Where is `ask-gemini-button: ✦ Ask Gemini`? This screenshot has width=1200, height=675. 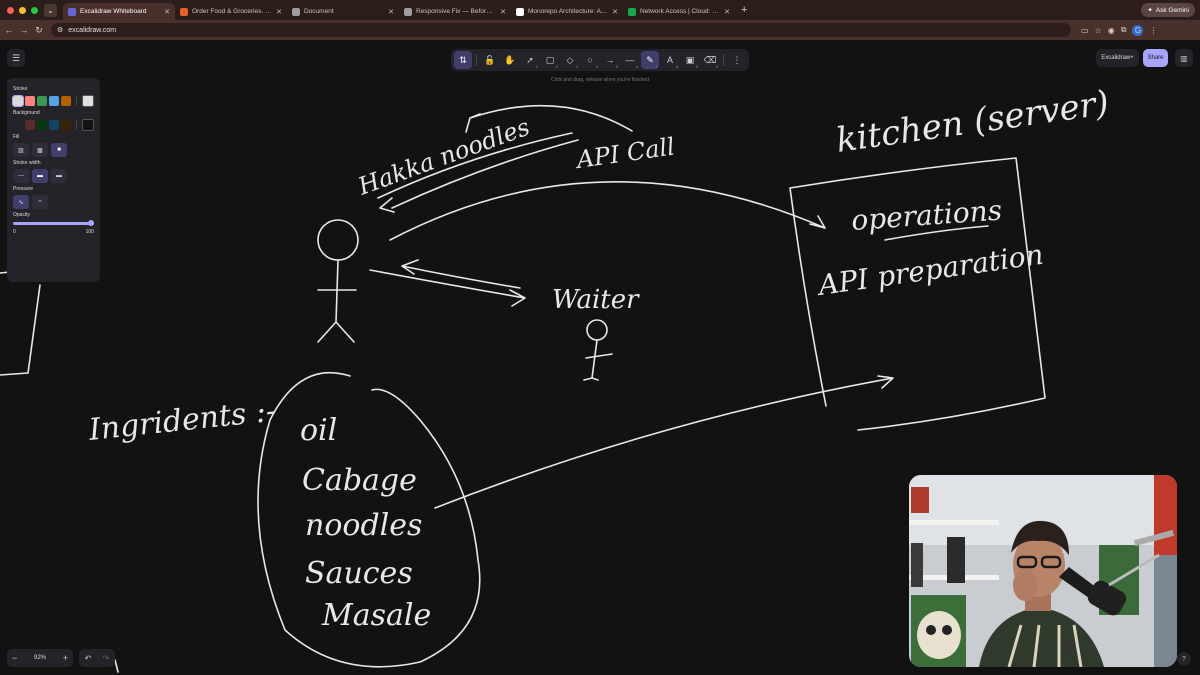
ask-gemini-button: ✦ Ask Gemini is located at coordinates (1168, 10).